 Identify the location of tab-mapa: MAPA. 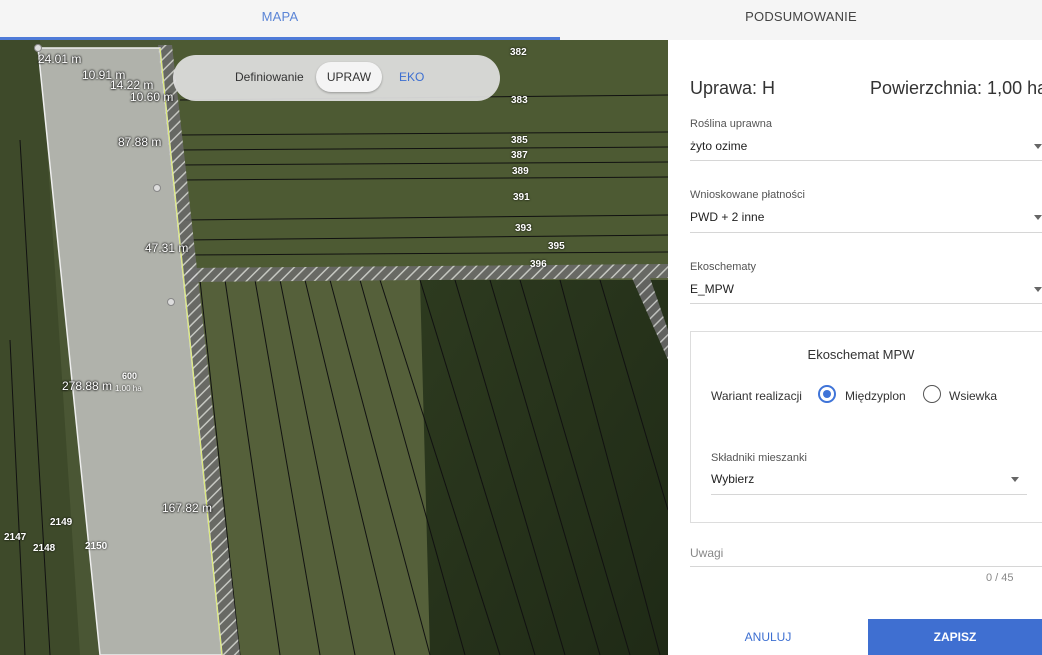
(280, 20).